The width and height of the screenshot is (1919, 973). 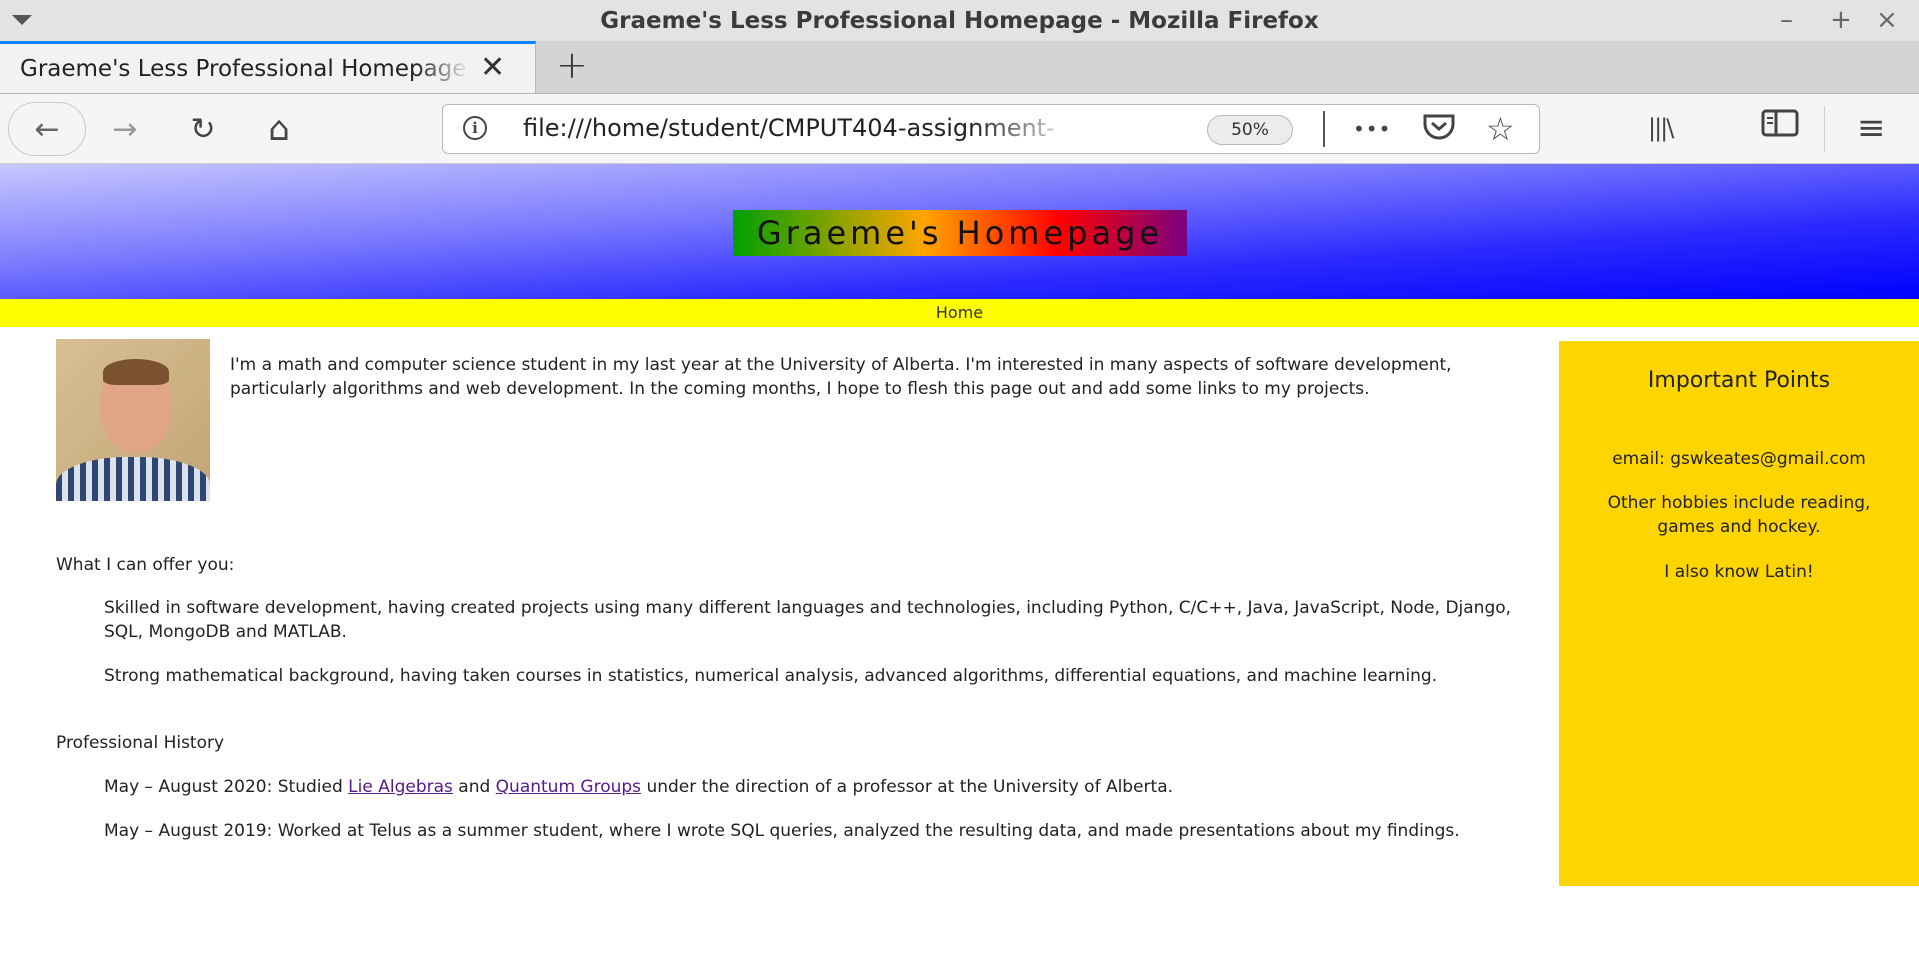 I want to click on page-info-icon: i, so click(x=475, y=128).